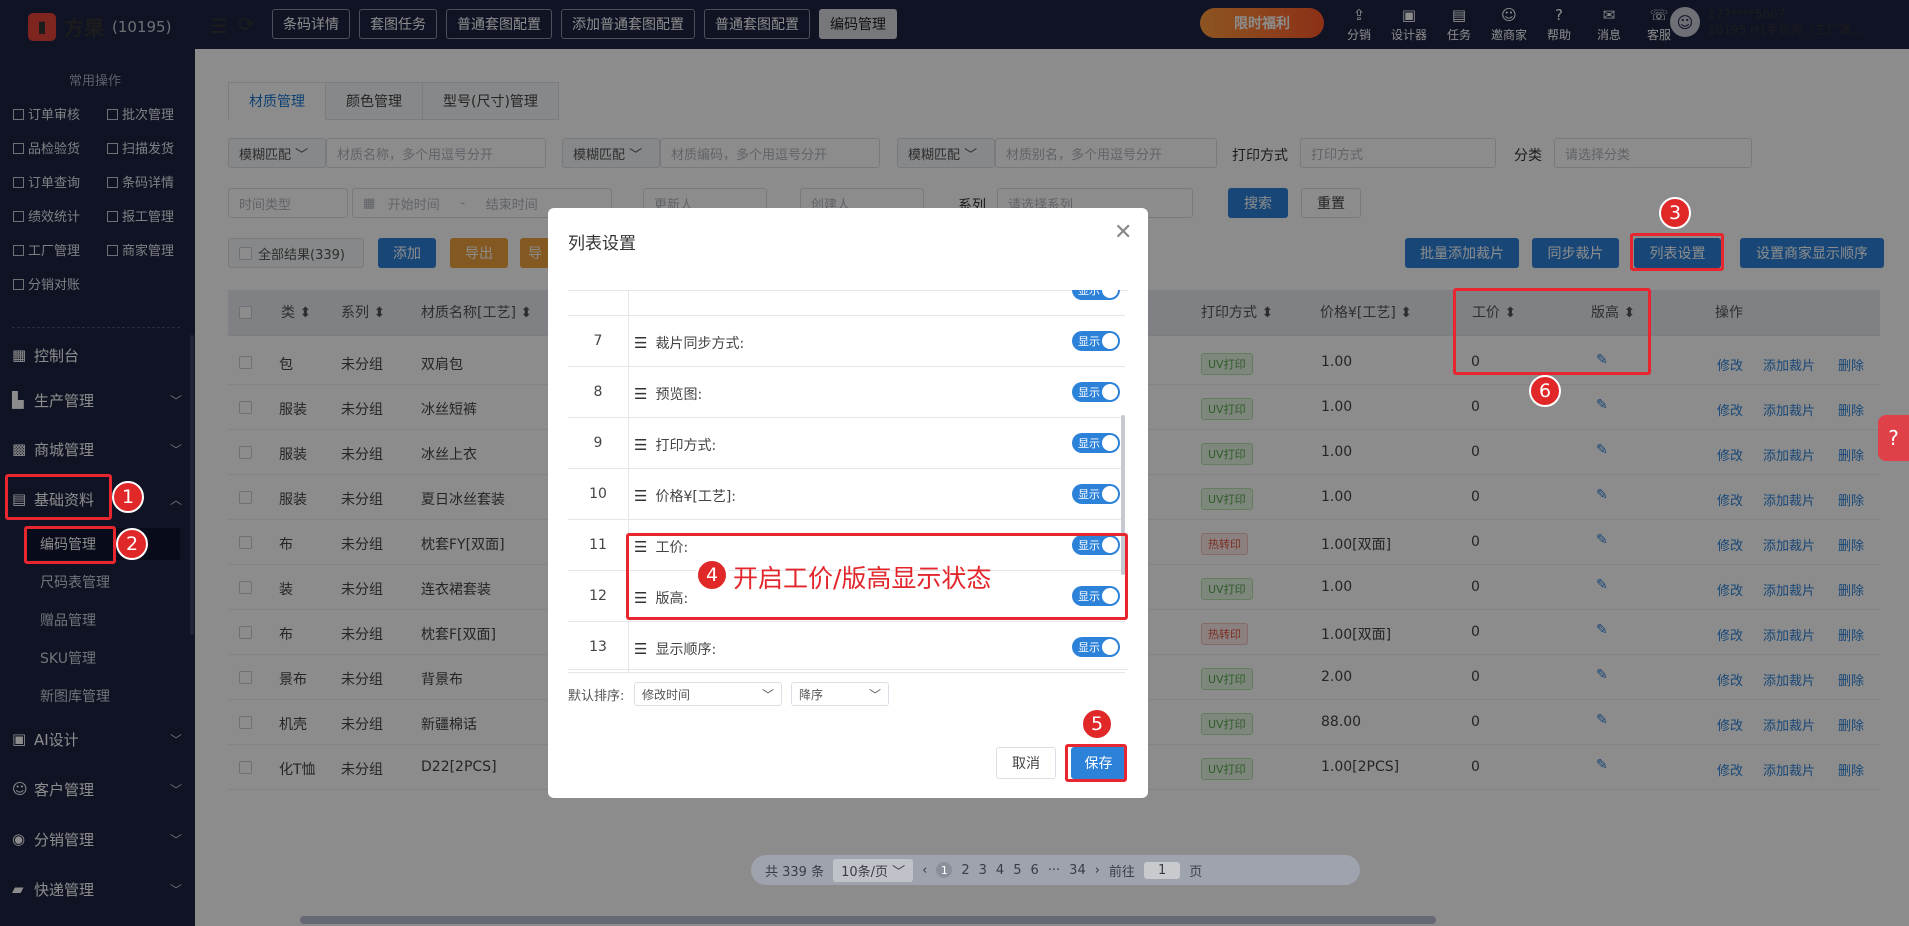  I want to click on column-label: ☰ 预览图:, so click(668, 394).